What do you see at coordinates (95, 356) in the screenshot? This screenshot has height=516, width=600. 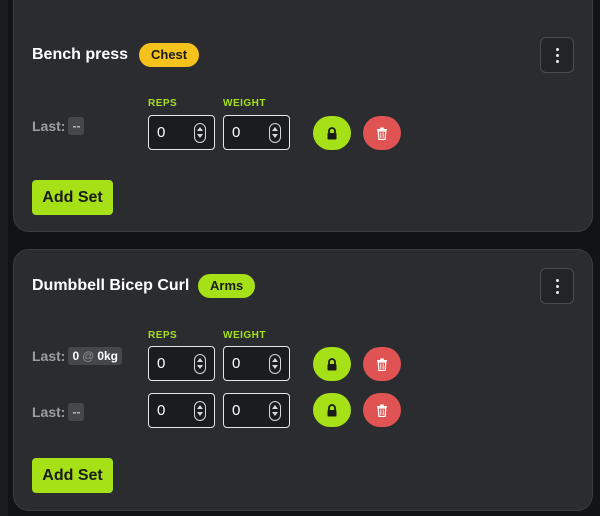 I see `last-value-badge: 0 @0kg` at bounding box center [95, 356].